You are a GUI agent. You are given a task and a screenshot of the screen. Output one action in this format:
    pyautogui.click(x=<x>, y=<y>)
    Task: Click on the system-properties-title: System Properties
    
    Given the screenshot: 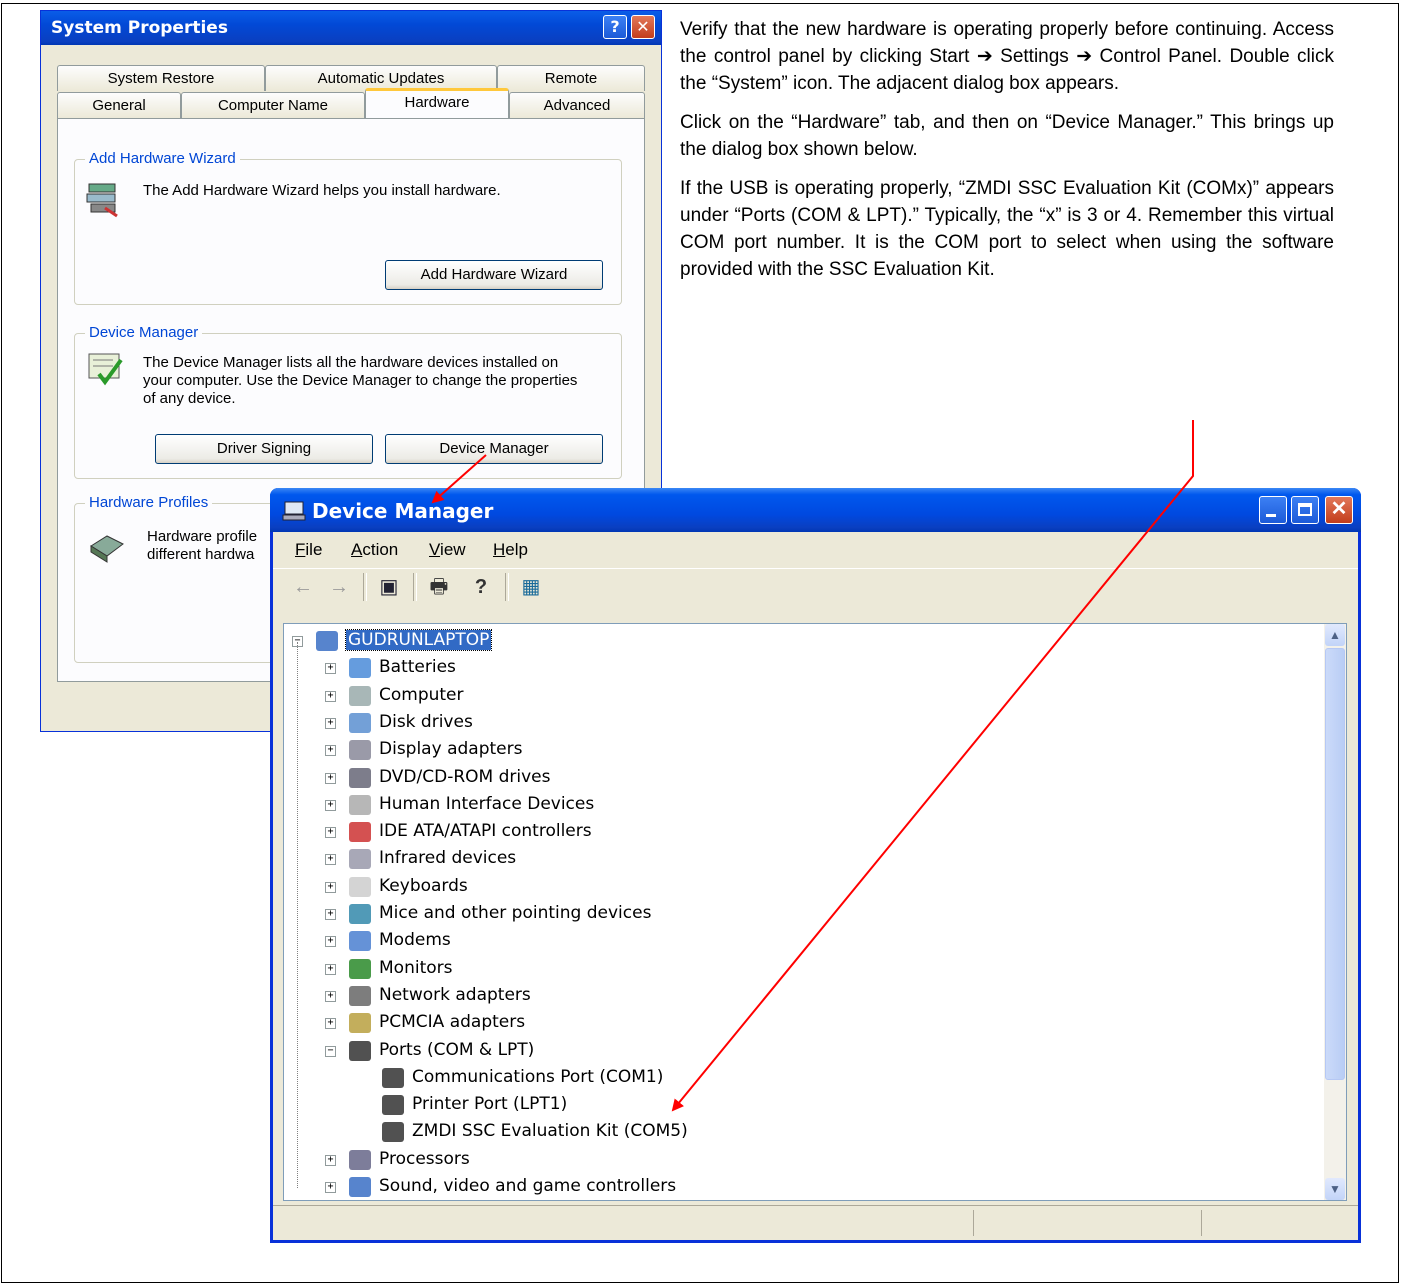 What is the action you would take?
    pyautogui.click(x=139, y=28)
    